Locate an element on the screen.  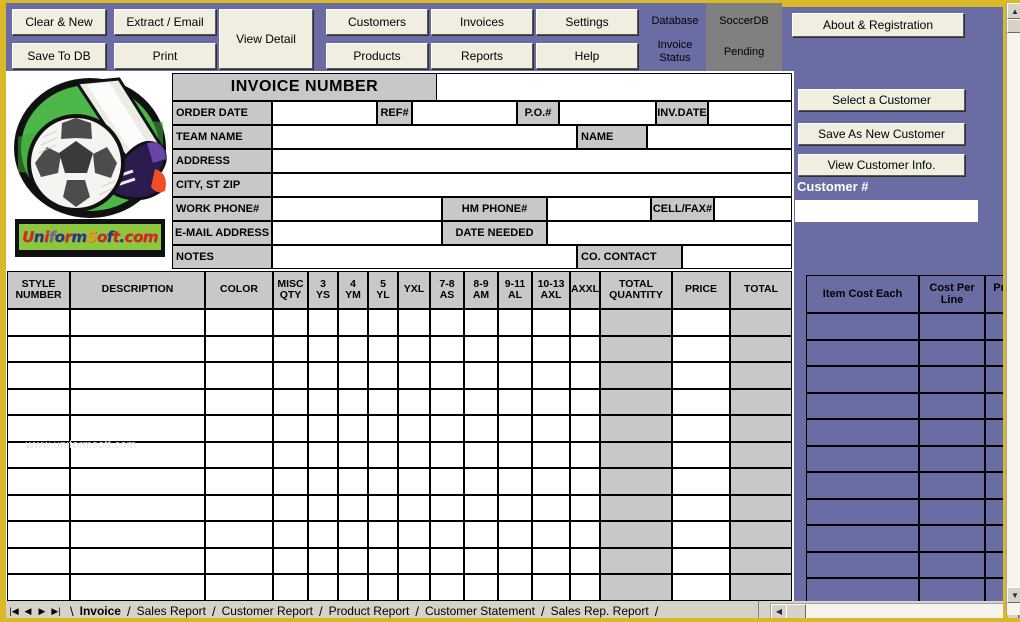
select-customer-button: Select a Customer is located at coordinates (881, 100).